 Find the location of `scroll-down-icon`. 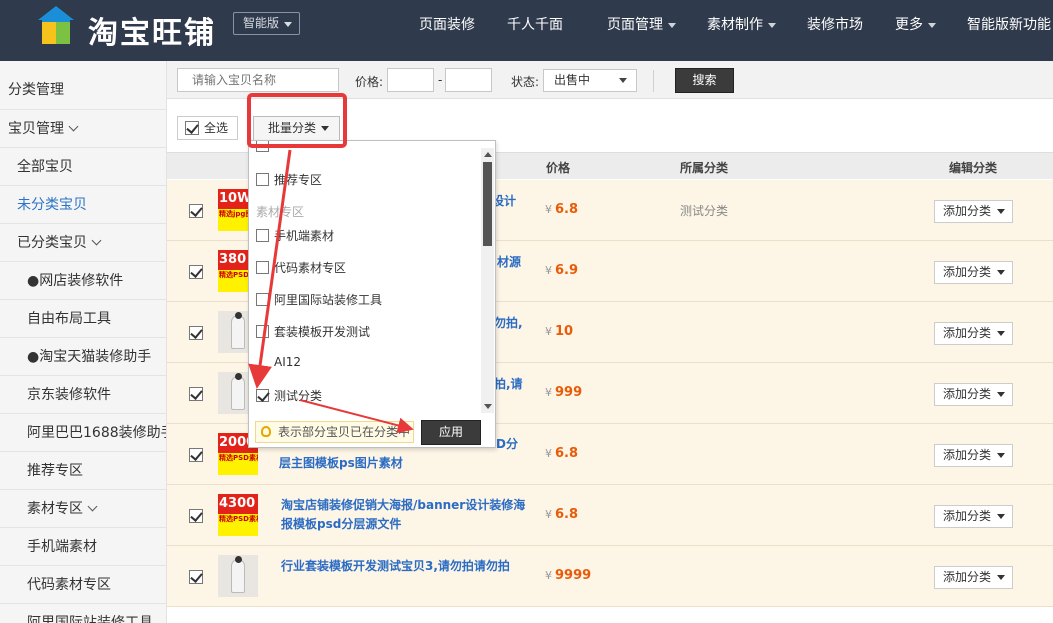

scroll-down-icon is located at coordinates (488, 406).